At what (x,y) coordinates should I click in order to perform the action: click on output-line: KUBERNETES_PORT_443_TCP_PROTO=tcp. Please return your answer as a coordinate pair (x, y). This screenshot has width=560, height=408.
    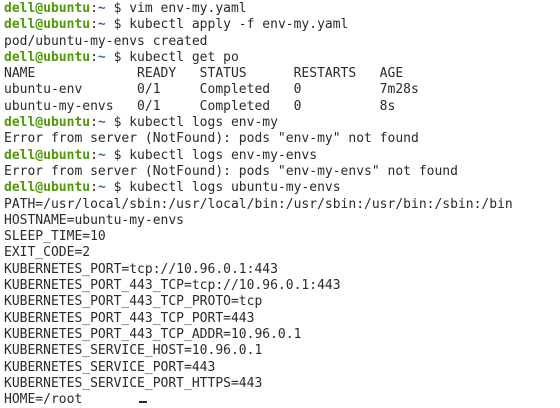
    Looking at the image, I should click on (282, 302).